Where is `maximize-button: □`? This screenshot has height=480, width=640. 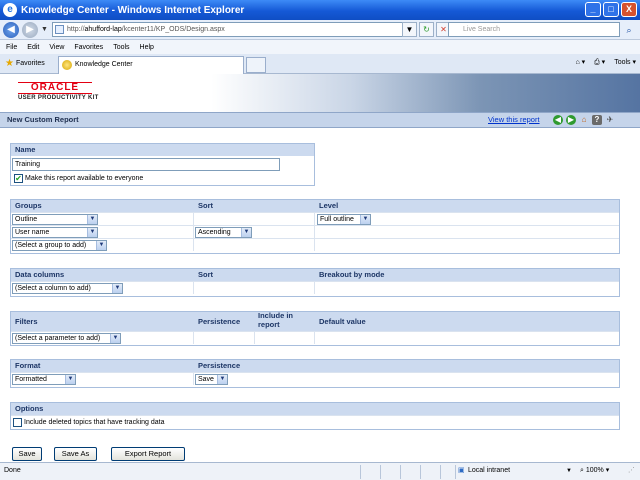 maximize-button: □ is located at coordinates (611, 9).